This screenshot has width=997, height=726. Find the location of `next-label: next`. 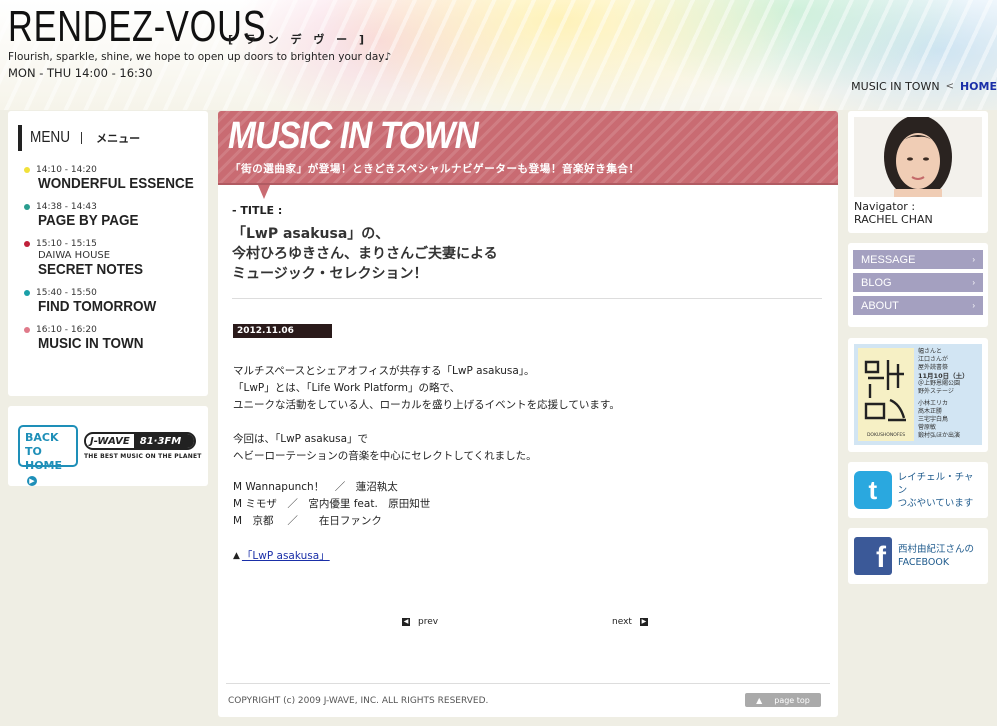

next-label: next is located at coordinates (622, 622).